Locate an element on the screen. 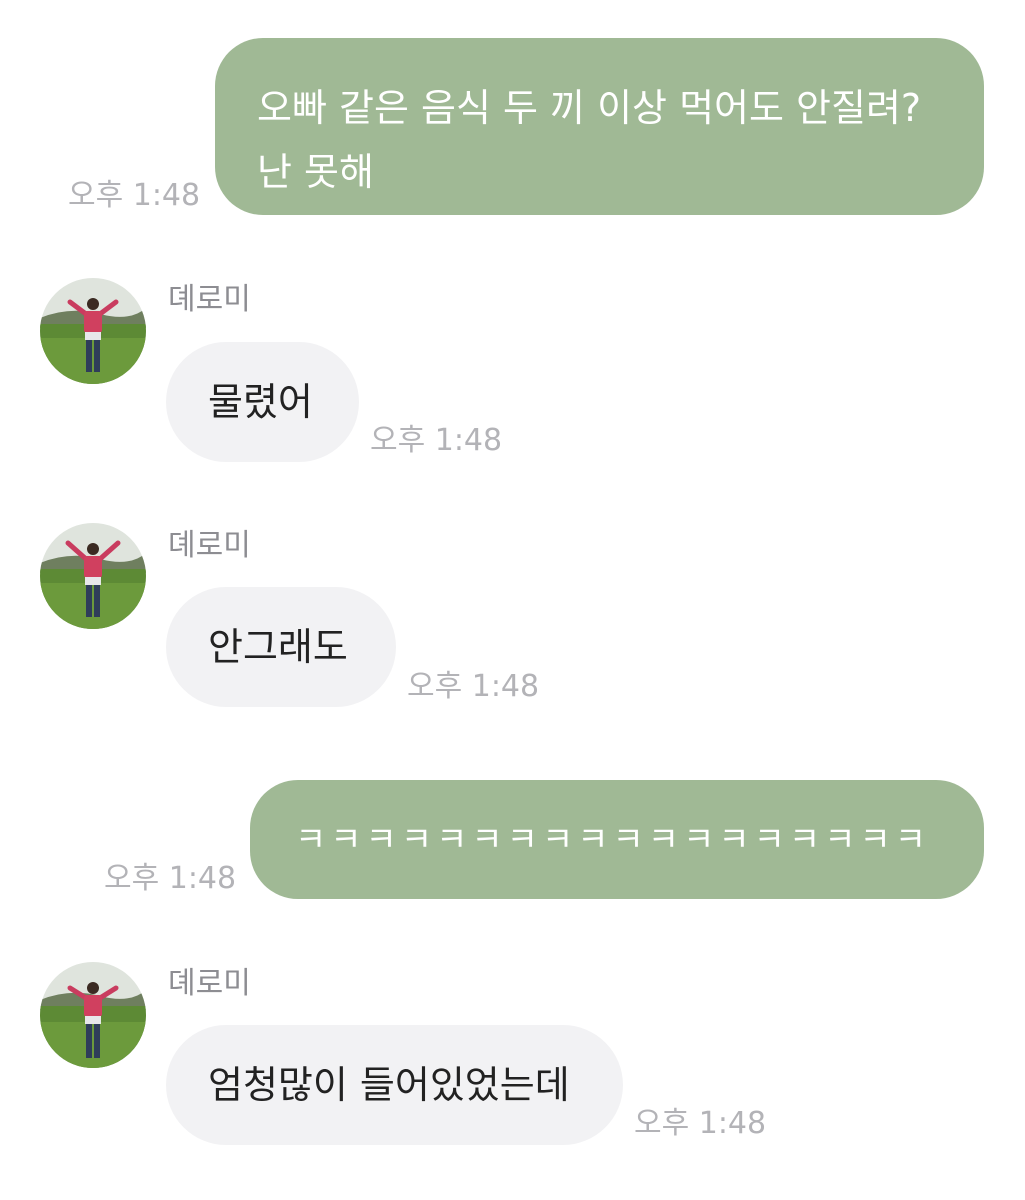  message-text-line: 오빠 같은 음식 두 끼 이상 먹어도 안질려? is located at coordinates (589, 108).